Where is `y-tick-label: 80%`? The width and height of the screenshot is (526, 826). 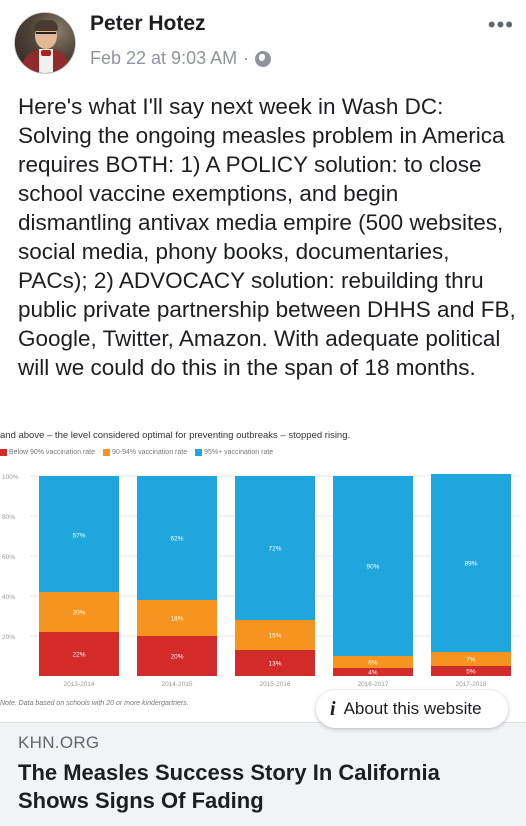
y-tick-label: 80% is located at coordinates (8, 517).